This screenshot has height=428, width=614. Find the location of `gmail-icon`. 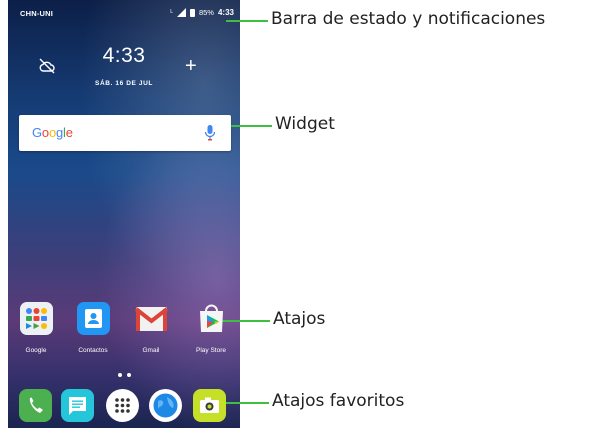

gmail-icon is located at coordinates (151, 318).